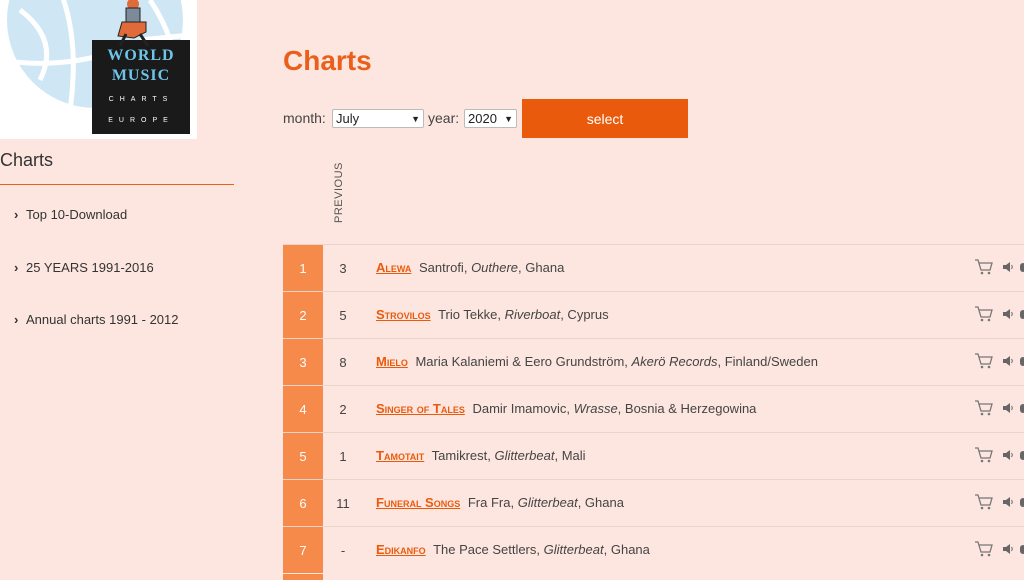  I want to click on month-select: July ▼, so click(378, 118).